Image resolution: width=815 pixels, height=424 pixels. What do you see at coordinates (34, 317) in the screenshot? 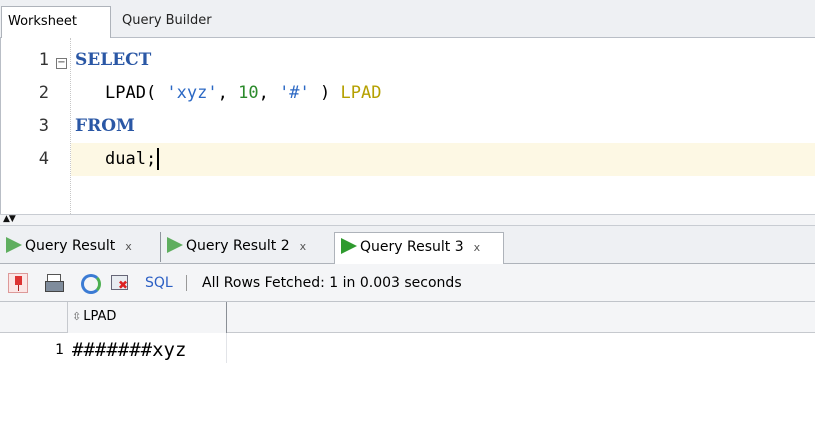
I see `grid-corner` at bounding box center [34, 317].